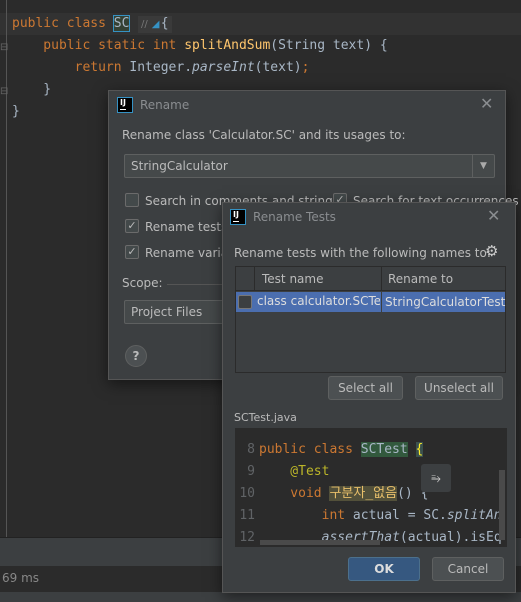  I want to click on code-line: return Integer.parseInt(text);, so click(161, 68).